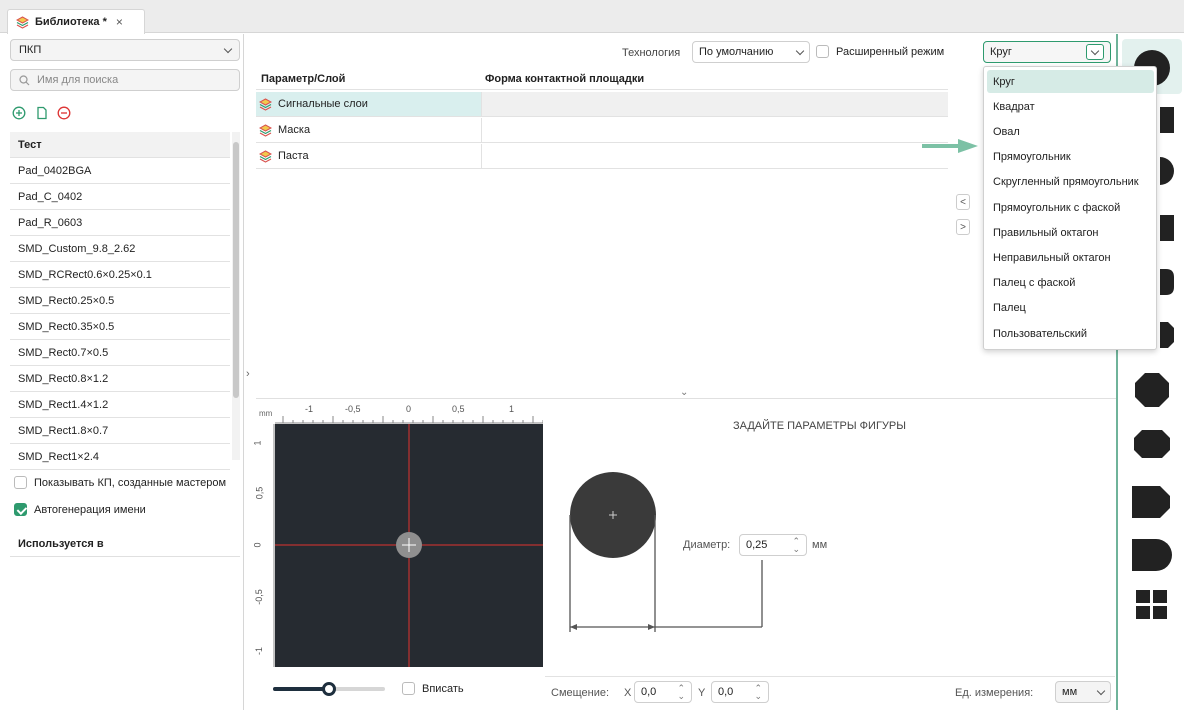 The height and width of the screenshot is (710, 1184). Describe the element at coordinates (120, 223) in the screenshot. I see `list-item: Pad_R_0603` at that location.